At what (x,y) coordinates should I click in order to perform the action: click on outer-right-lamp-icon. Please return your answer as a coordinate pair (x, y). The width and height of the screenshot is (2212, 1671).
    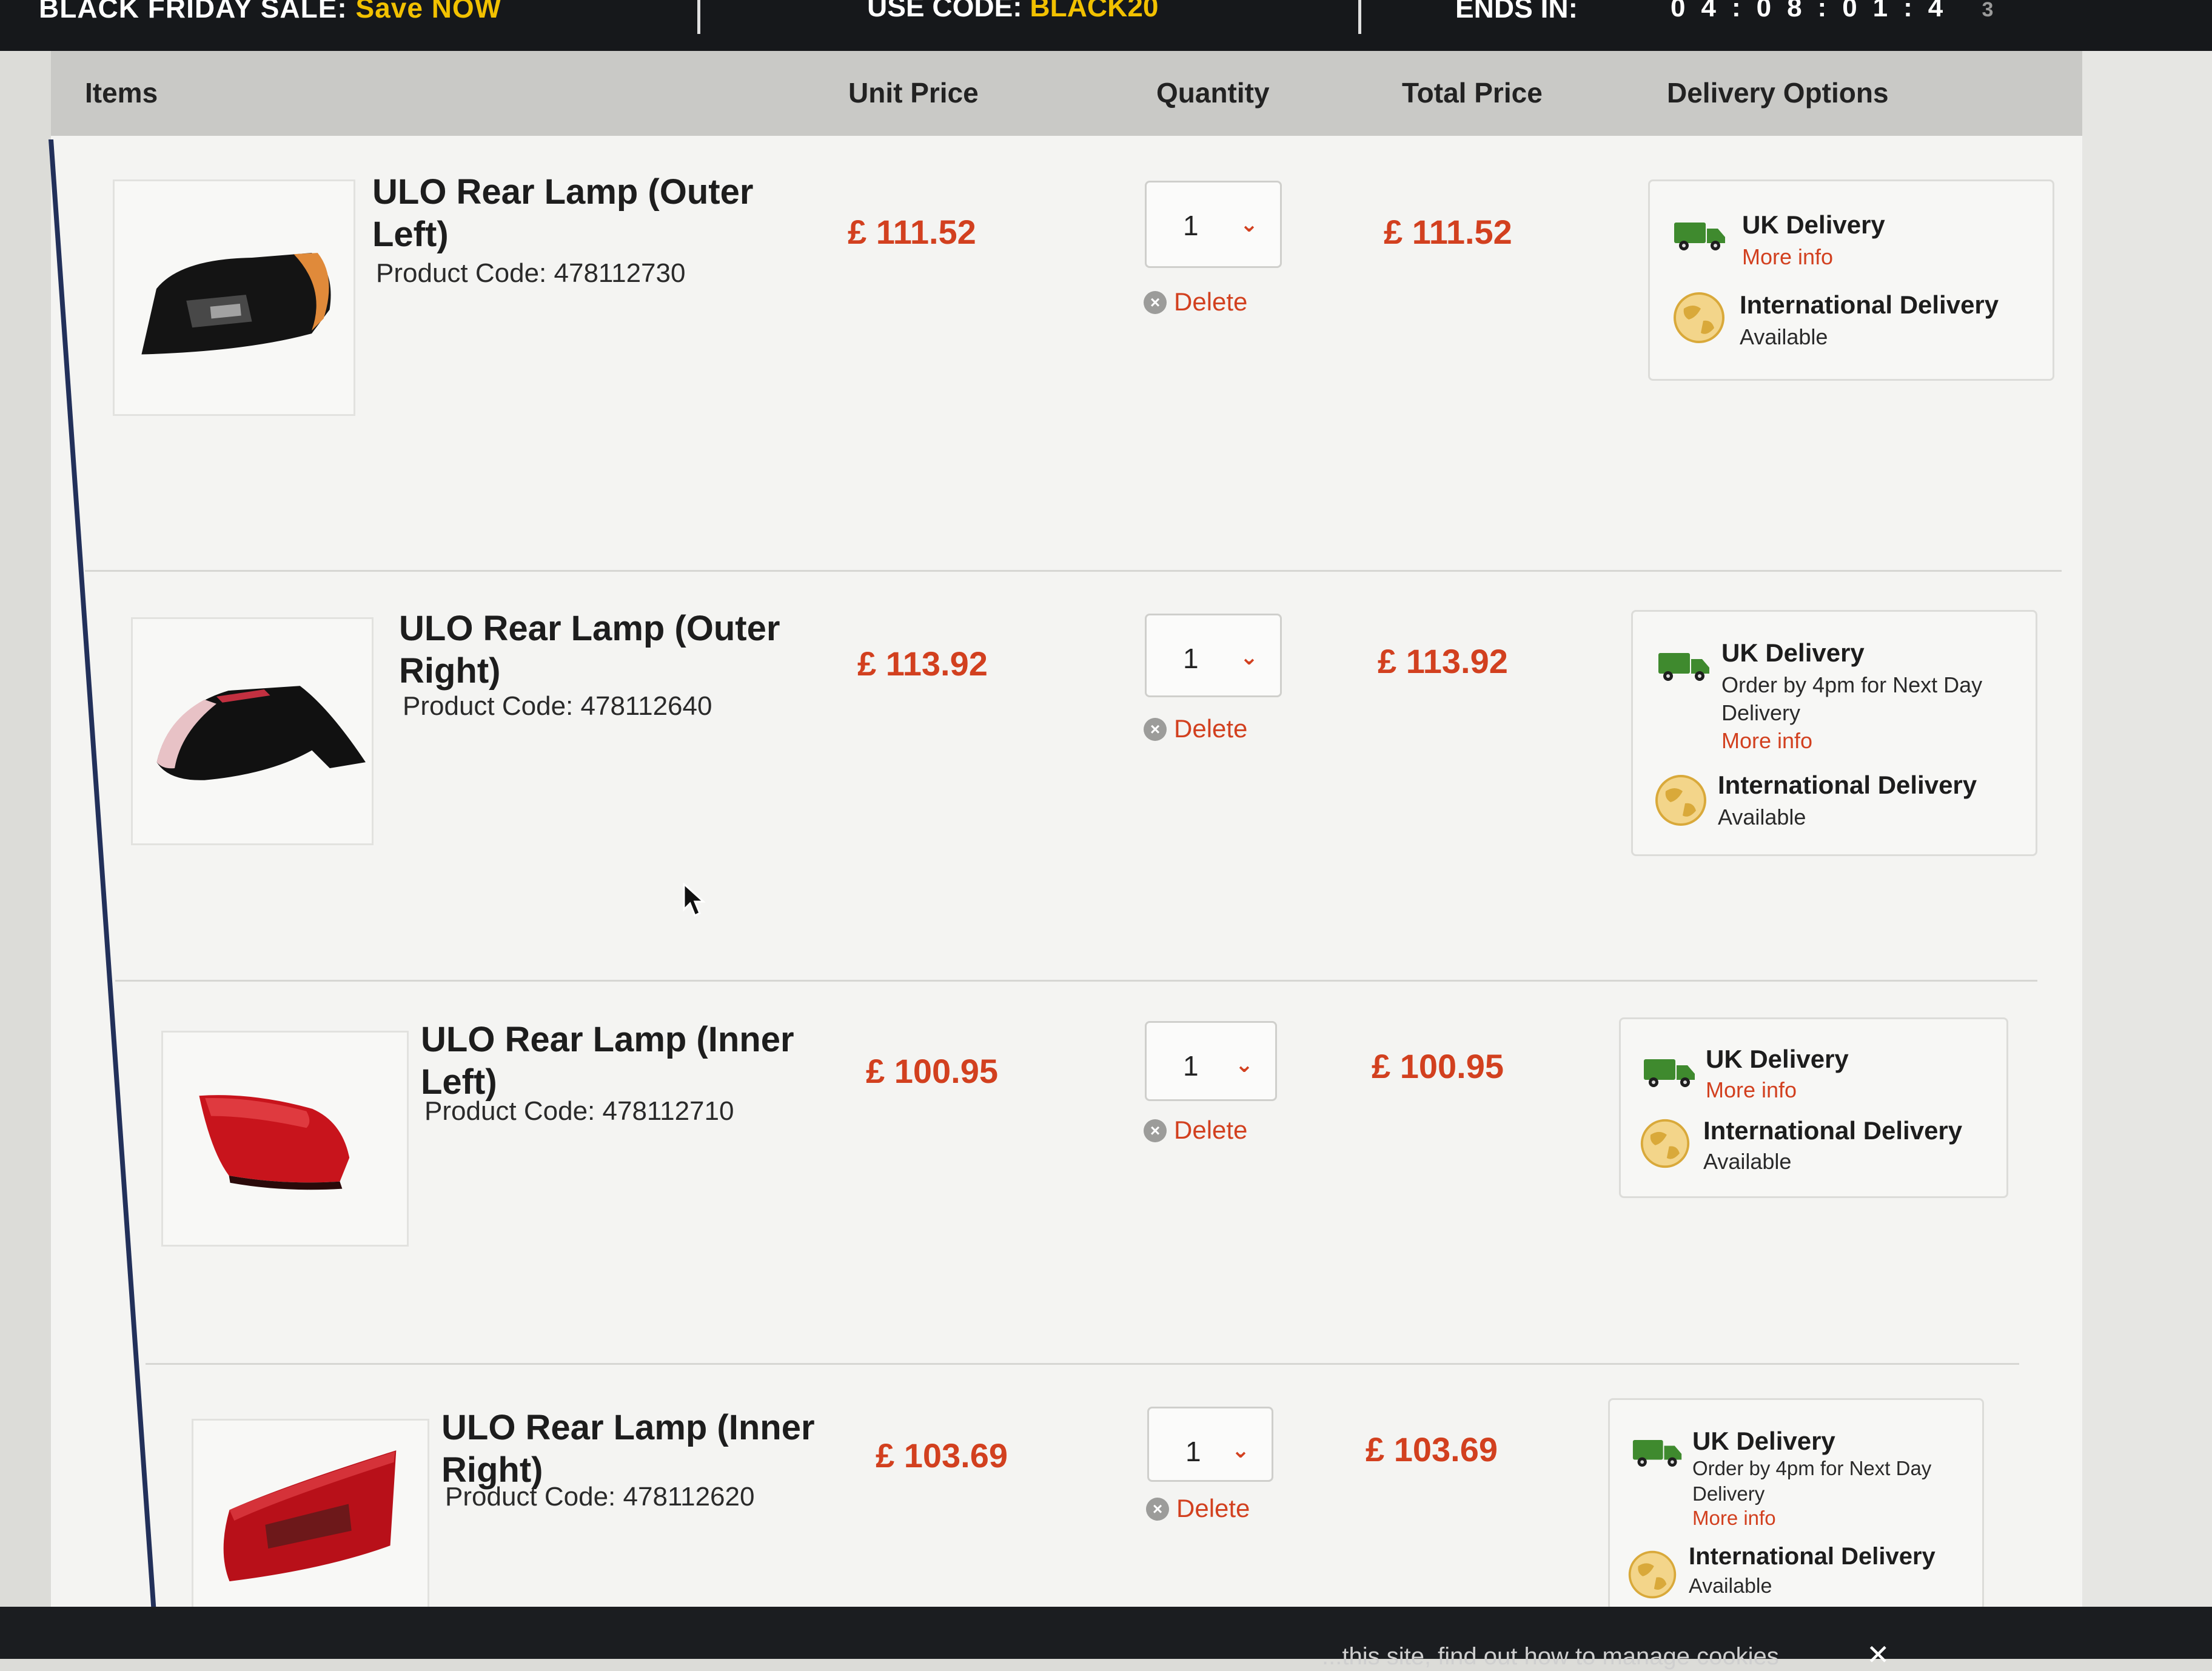
    Looking at the image, I should click on (261, 733).